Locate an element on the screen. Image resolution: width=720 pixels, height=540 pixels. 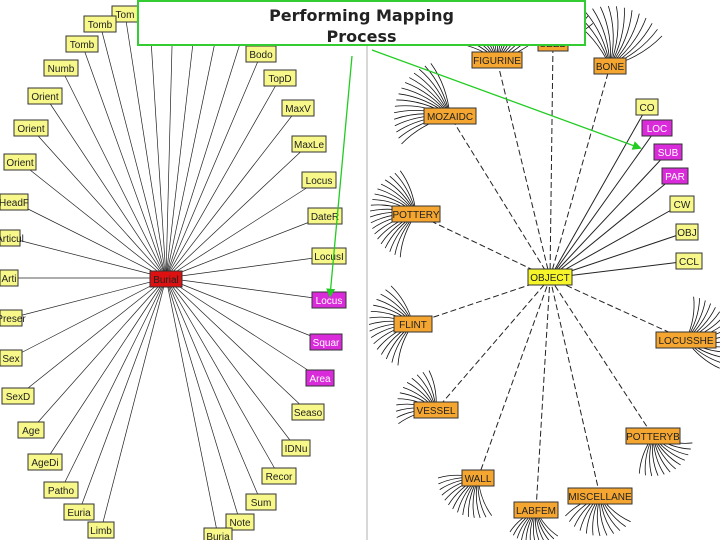
left-node: Numb is located at coordinates (61, 68).